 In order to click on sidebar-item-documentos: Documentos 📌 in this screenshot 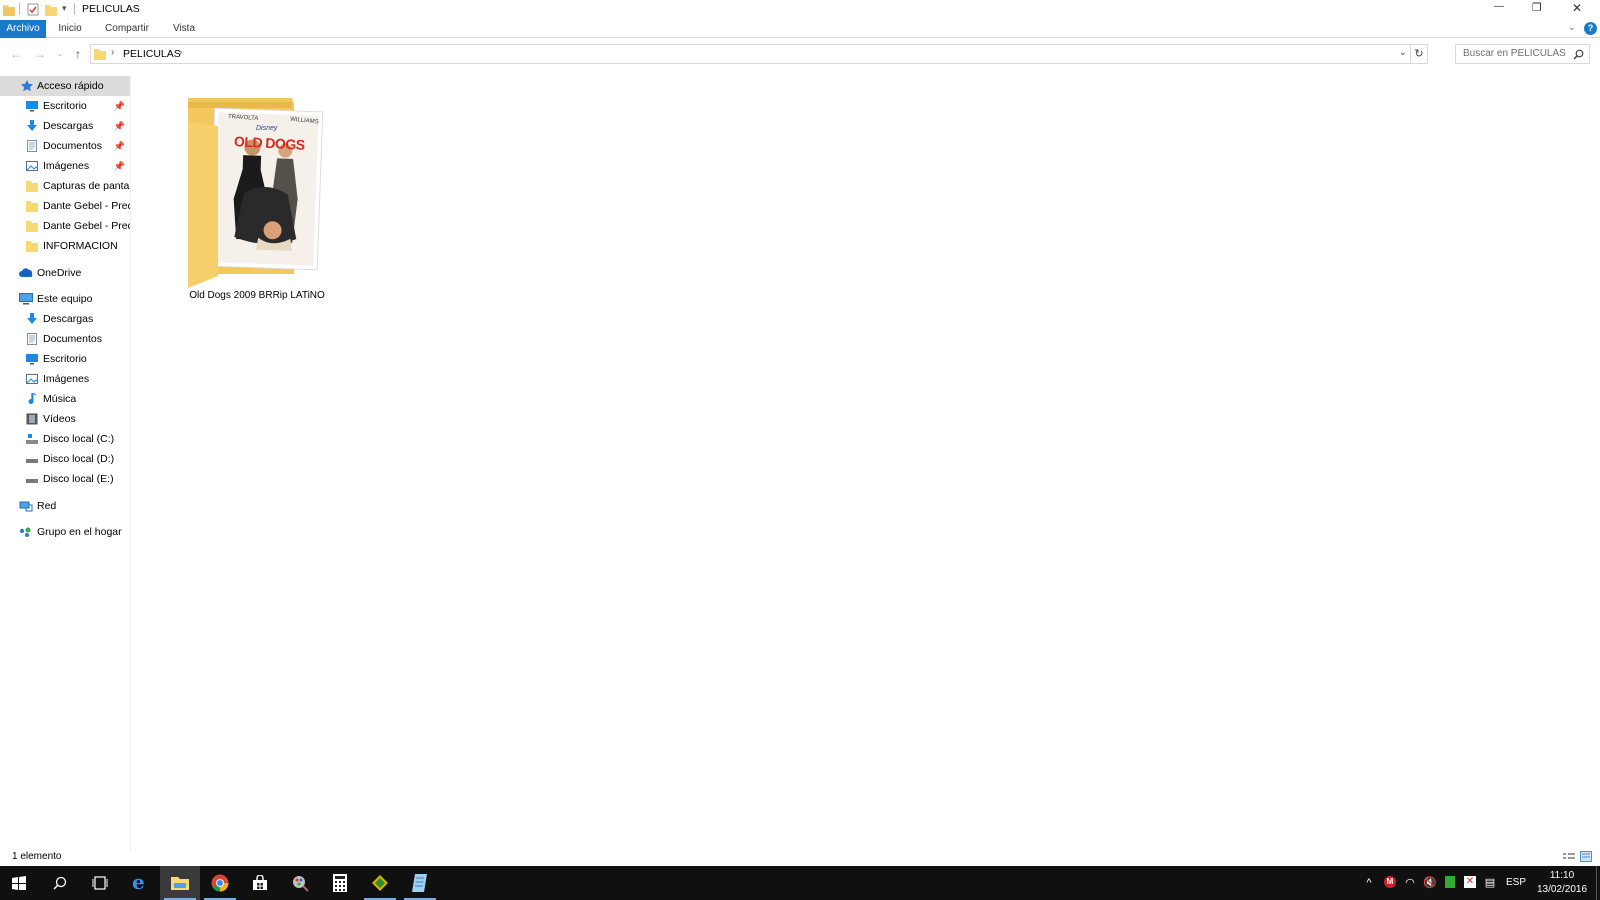, I will do `click(65, 146)`.